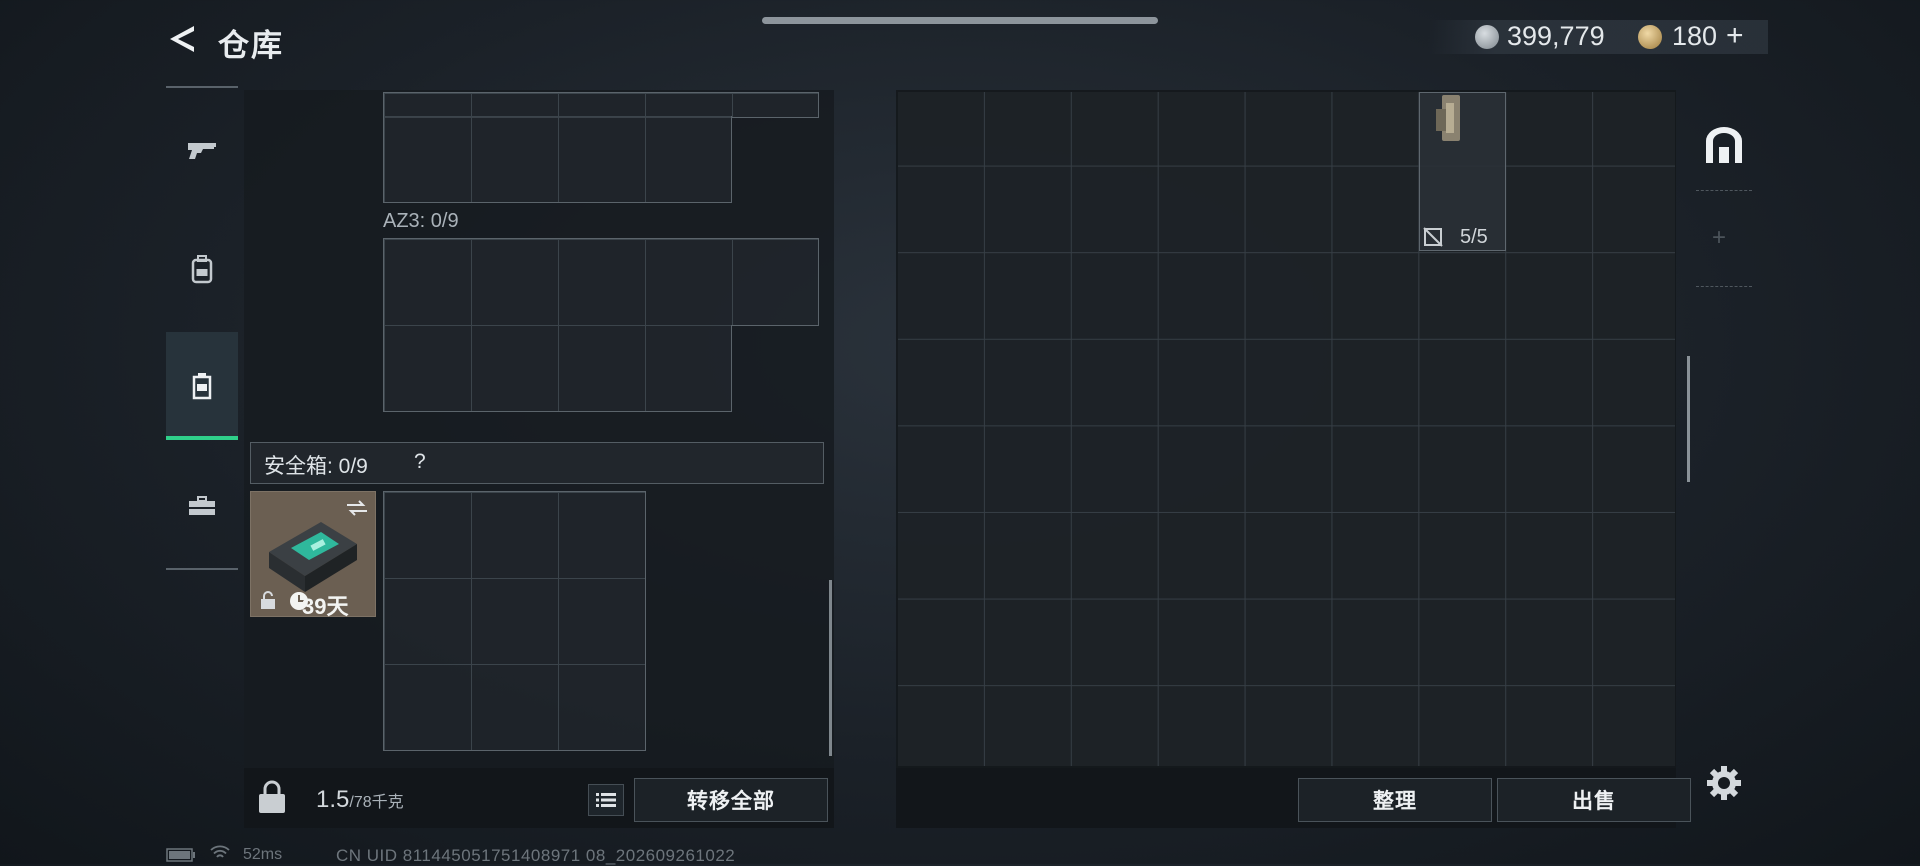  Describe the element at coordinates (1724, 195) in the screenshot. I see `storage-tabs` at that location.